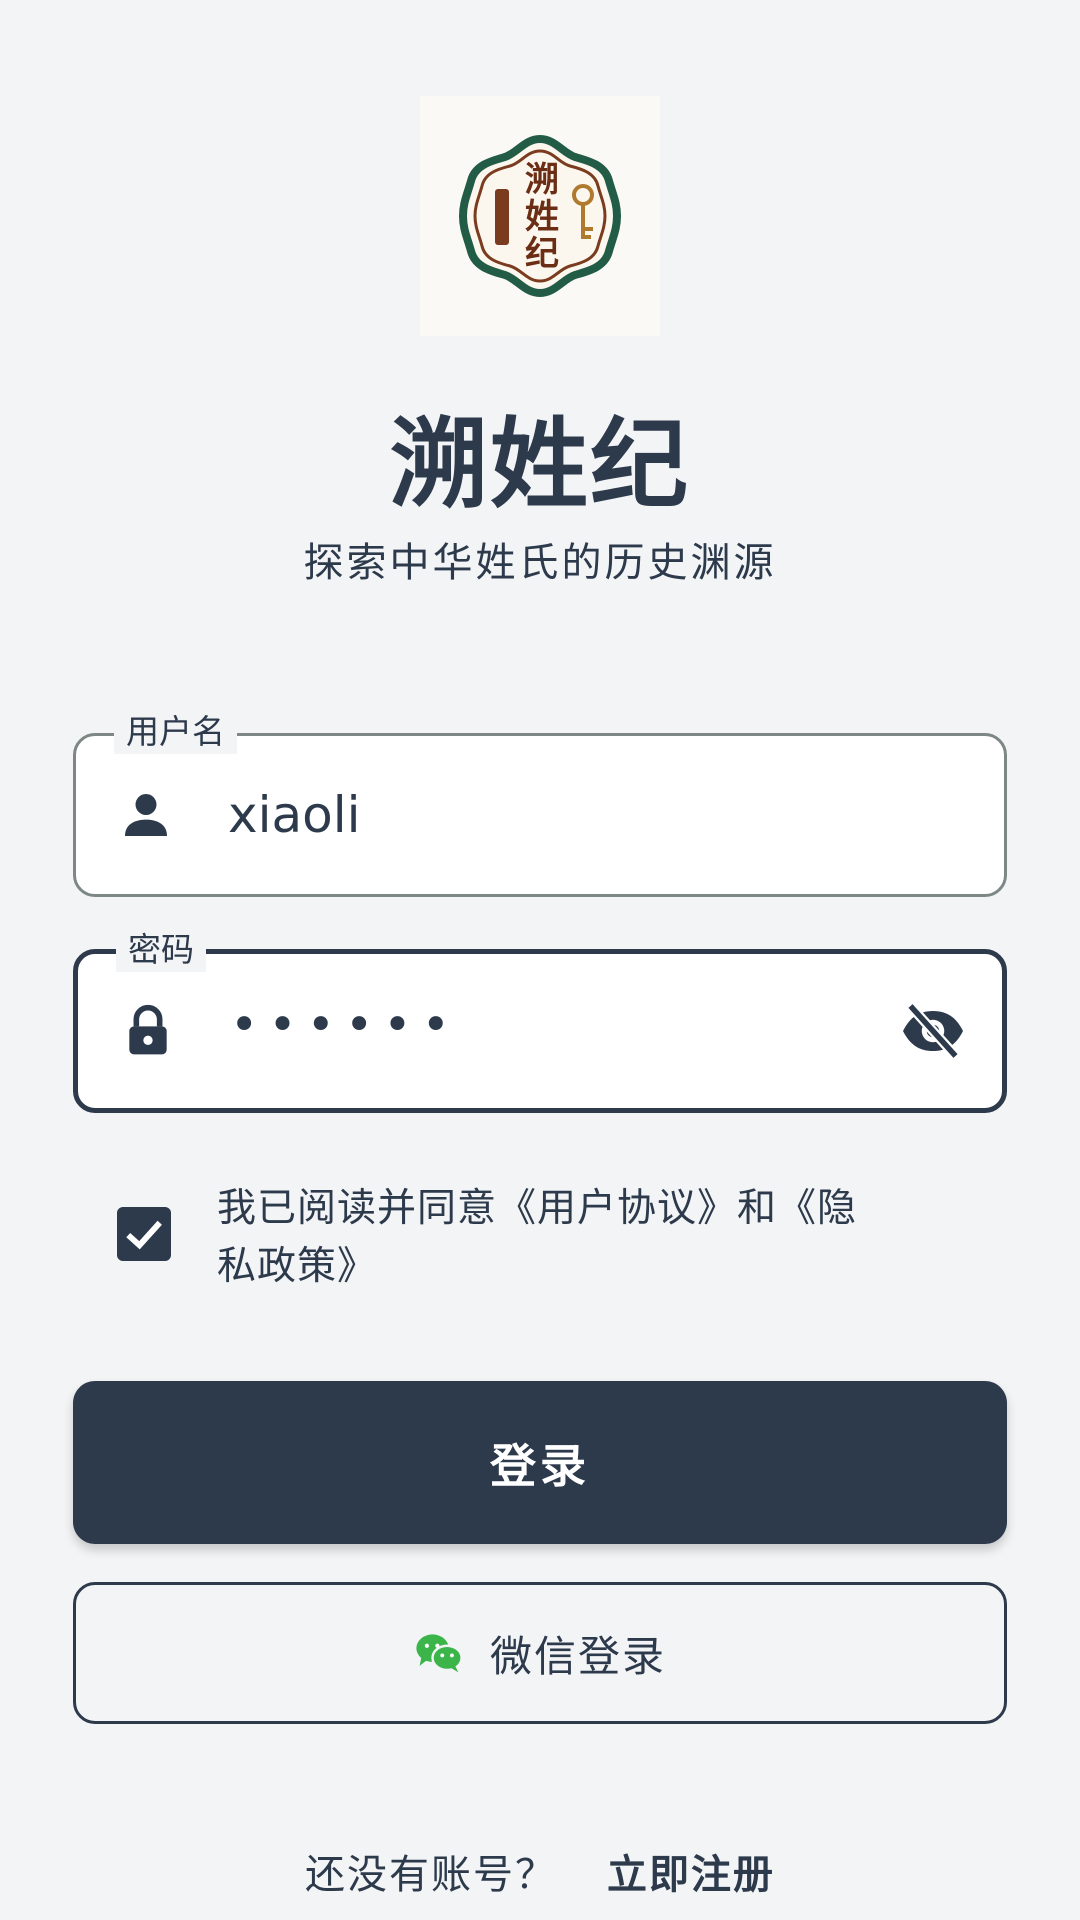 The image size is (1080, 1920). I want to click on wechat-icon, so click(439, 1653).